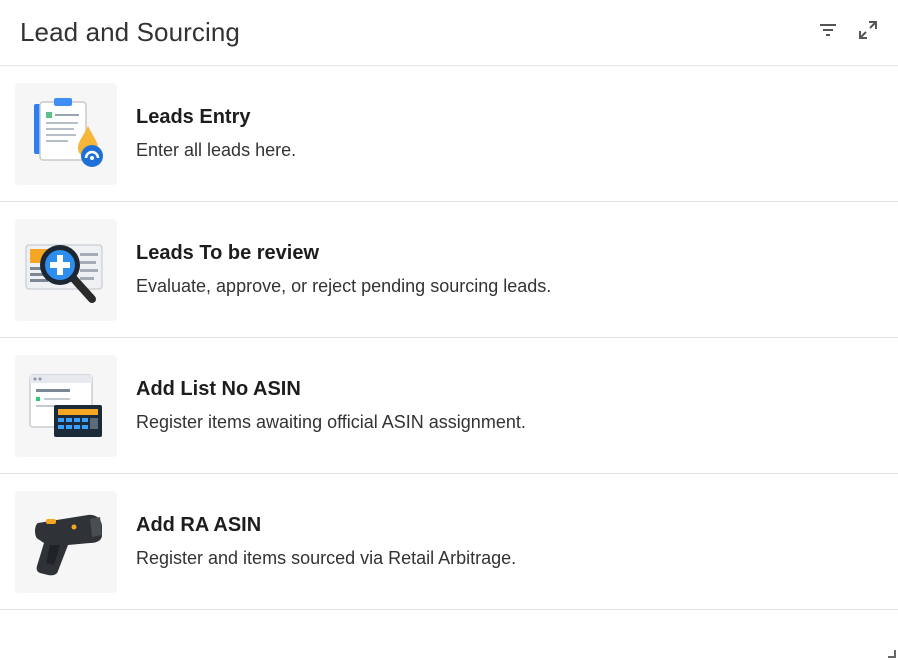 This screenshot has width=898, height=660. I want to click on list-item-title: Leads To be review, so click(228, 253).